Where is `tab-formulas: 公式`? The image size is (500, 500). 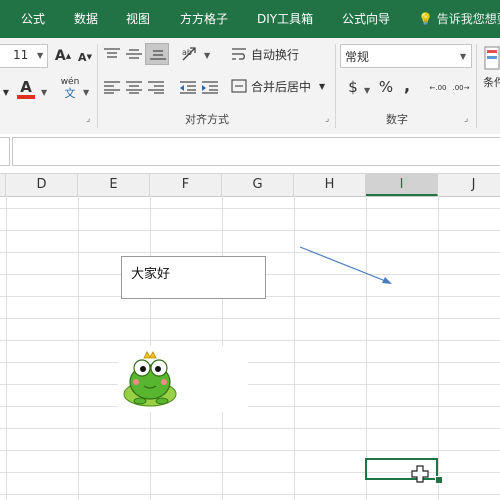 tab-formulas: 公式 is located at coordinates (33, 19).